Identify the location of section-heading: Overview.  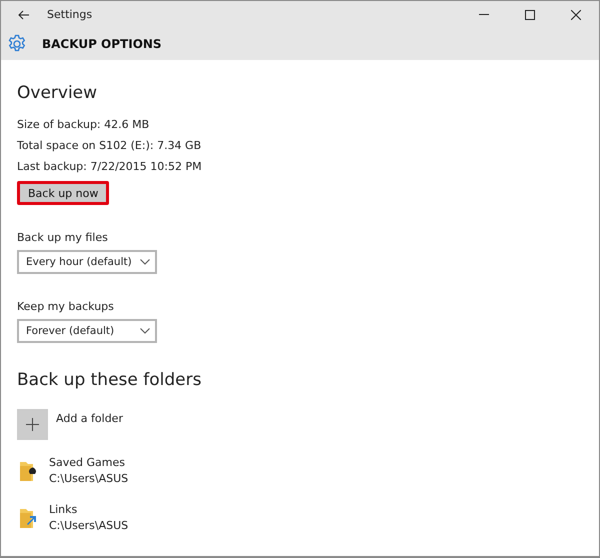
(57, 93).